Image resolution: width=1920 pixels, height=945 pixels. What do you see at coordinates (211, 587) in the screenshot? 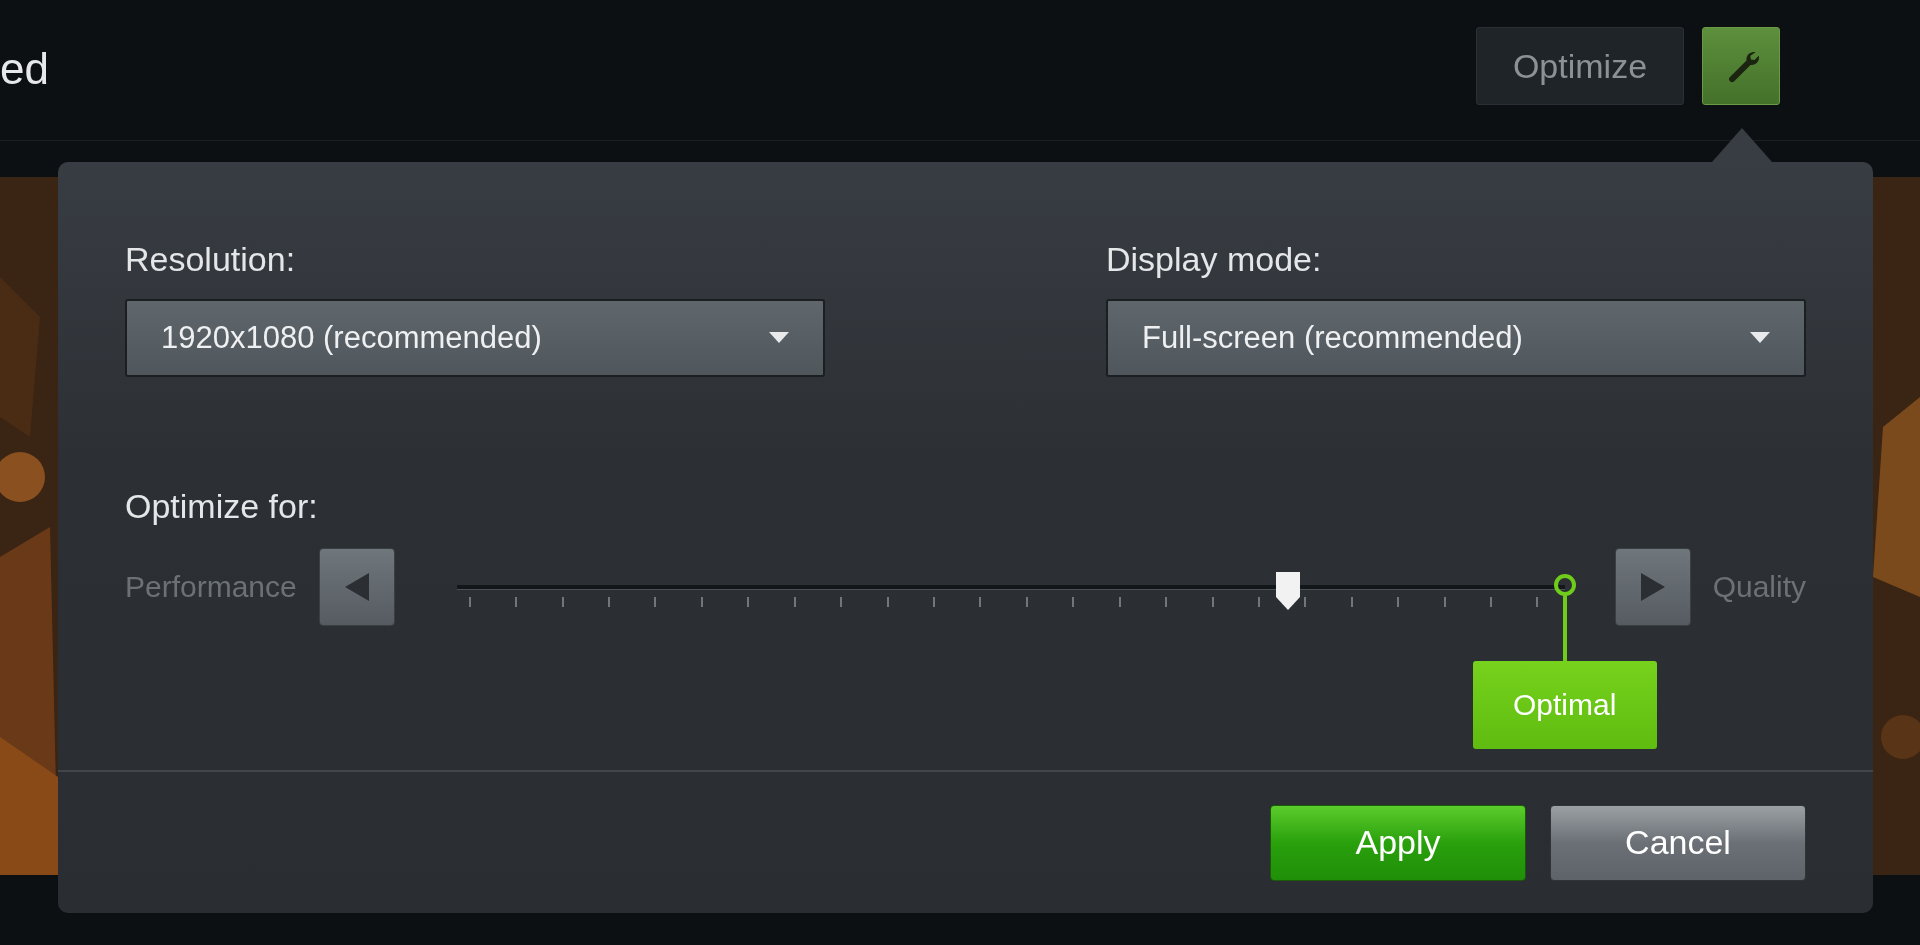
I see `slider-end-label: Performance` at bounding box center [211, 587].